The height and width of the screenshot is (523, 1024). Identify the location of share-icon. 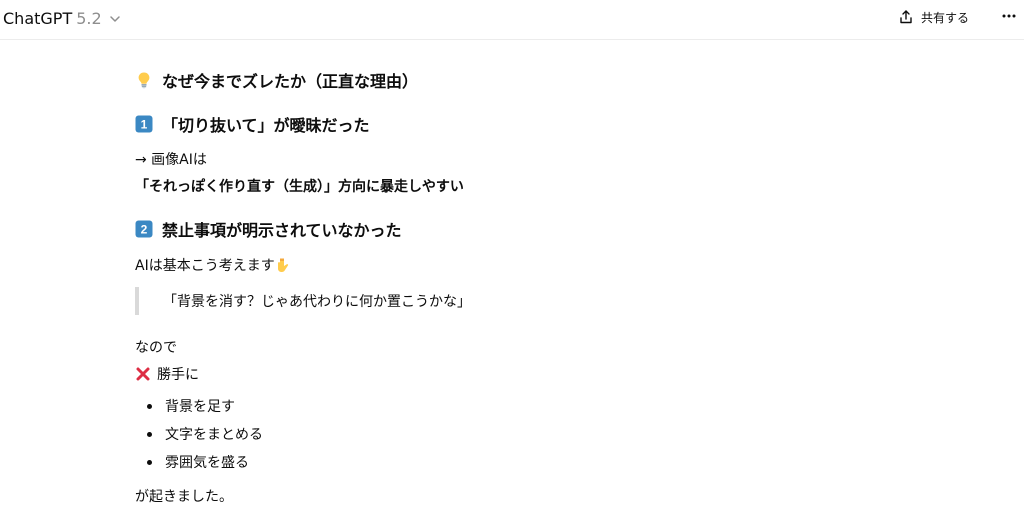
(906, 17).